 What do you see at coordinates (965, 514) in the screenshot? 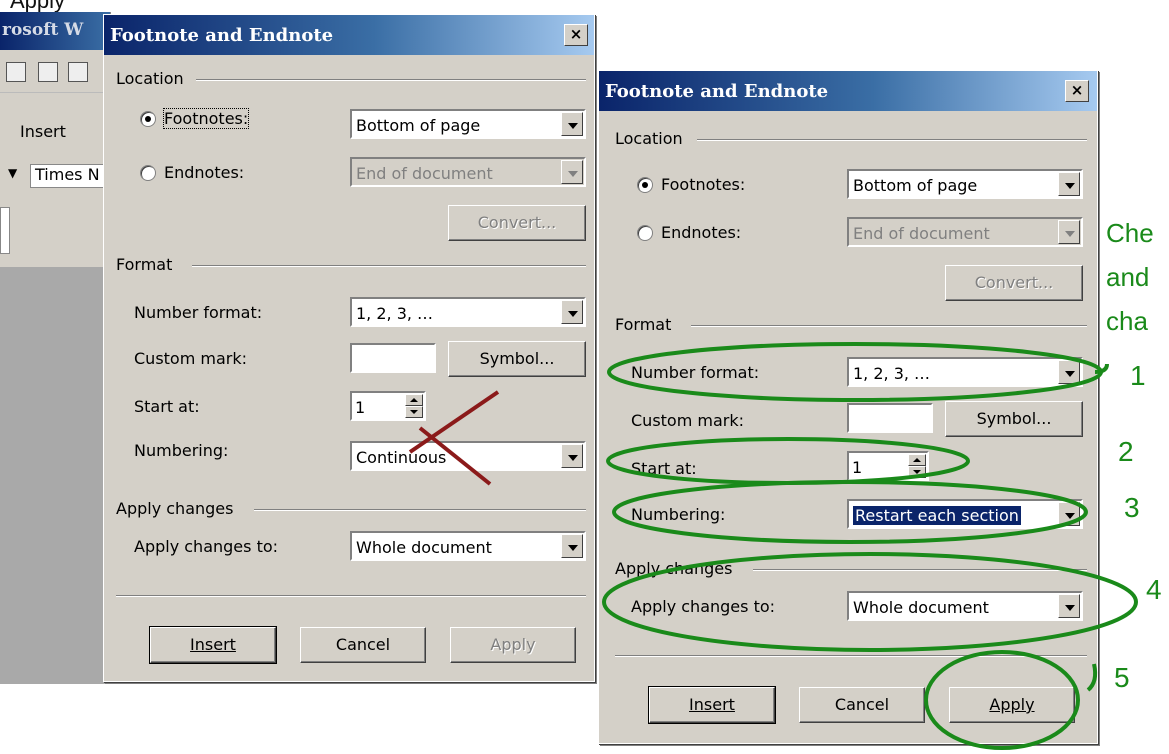
I see `numbering-select: Restart each section` at bounding box center [965, 514].